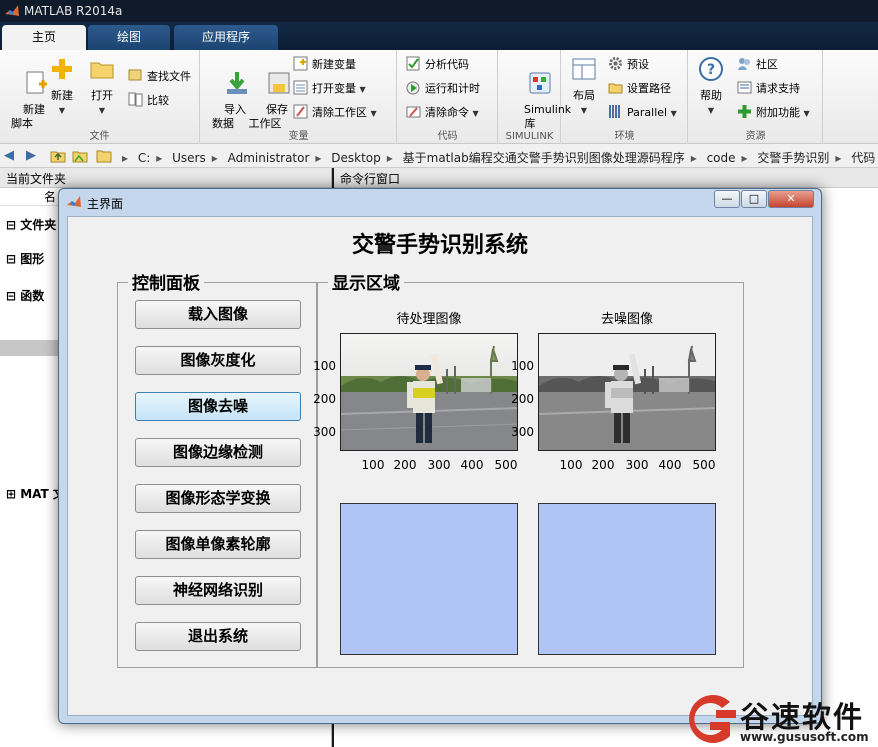  I want to click on x-tick-label: 200, so click(603, 465).